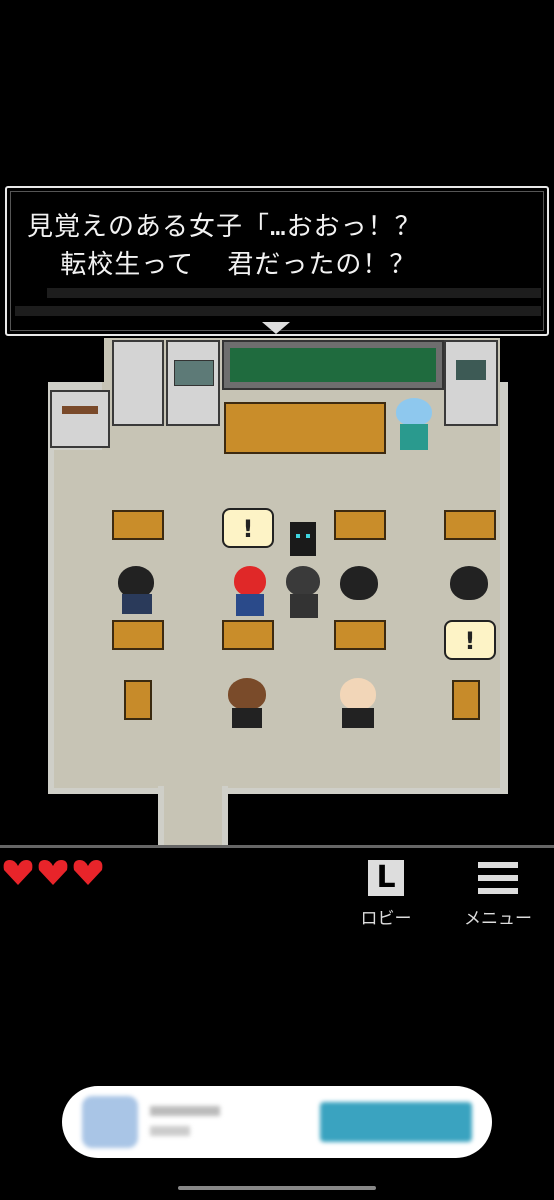 This screenshot has height=1200, width=554. I want to click on lobby-button: L ロビー, so click(386, 895).